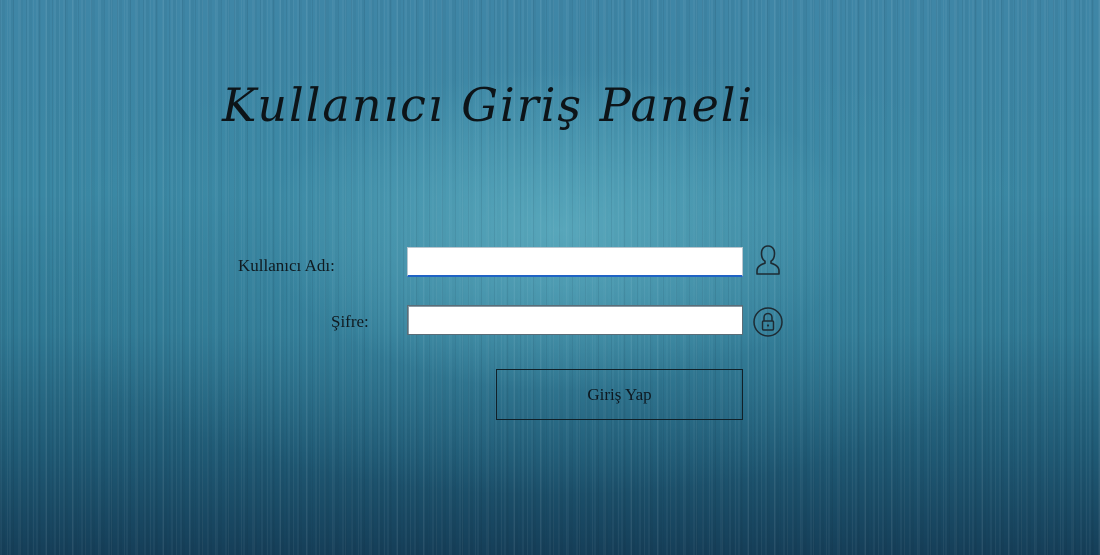 This screenshot has width=1100, height=555. Describe the element at coordinates (488, 105) in the screenshot. I see `page-title: Kullanıcı Giriş Paneli` at that location.